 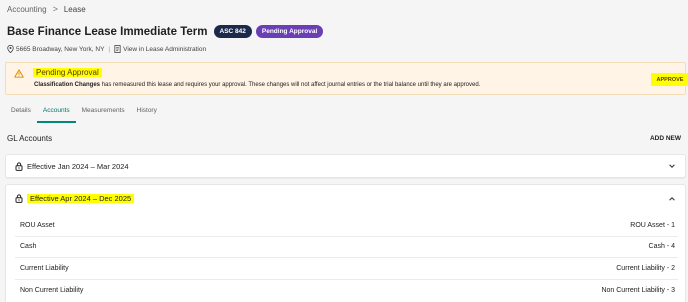 I want to click on period-header: Effective Apr 2024 – Dec 2025, so click(x=75, y=198).